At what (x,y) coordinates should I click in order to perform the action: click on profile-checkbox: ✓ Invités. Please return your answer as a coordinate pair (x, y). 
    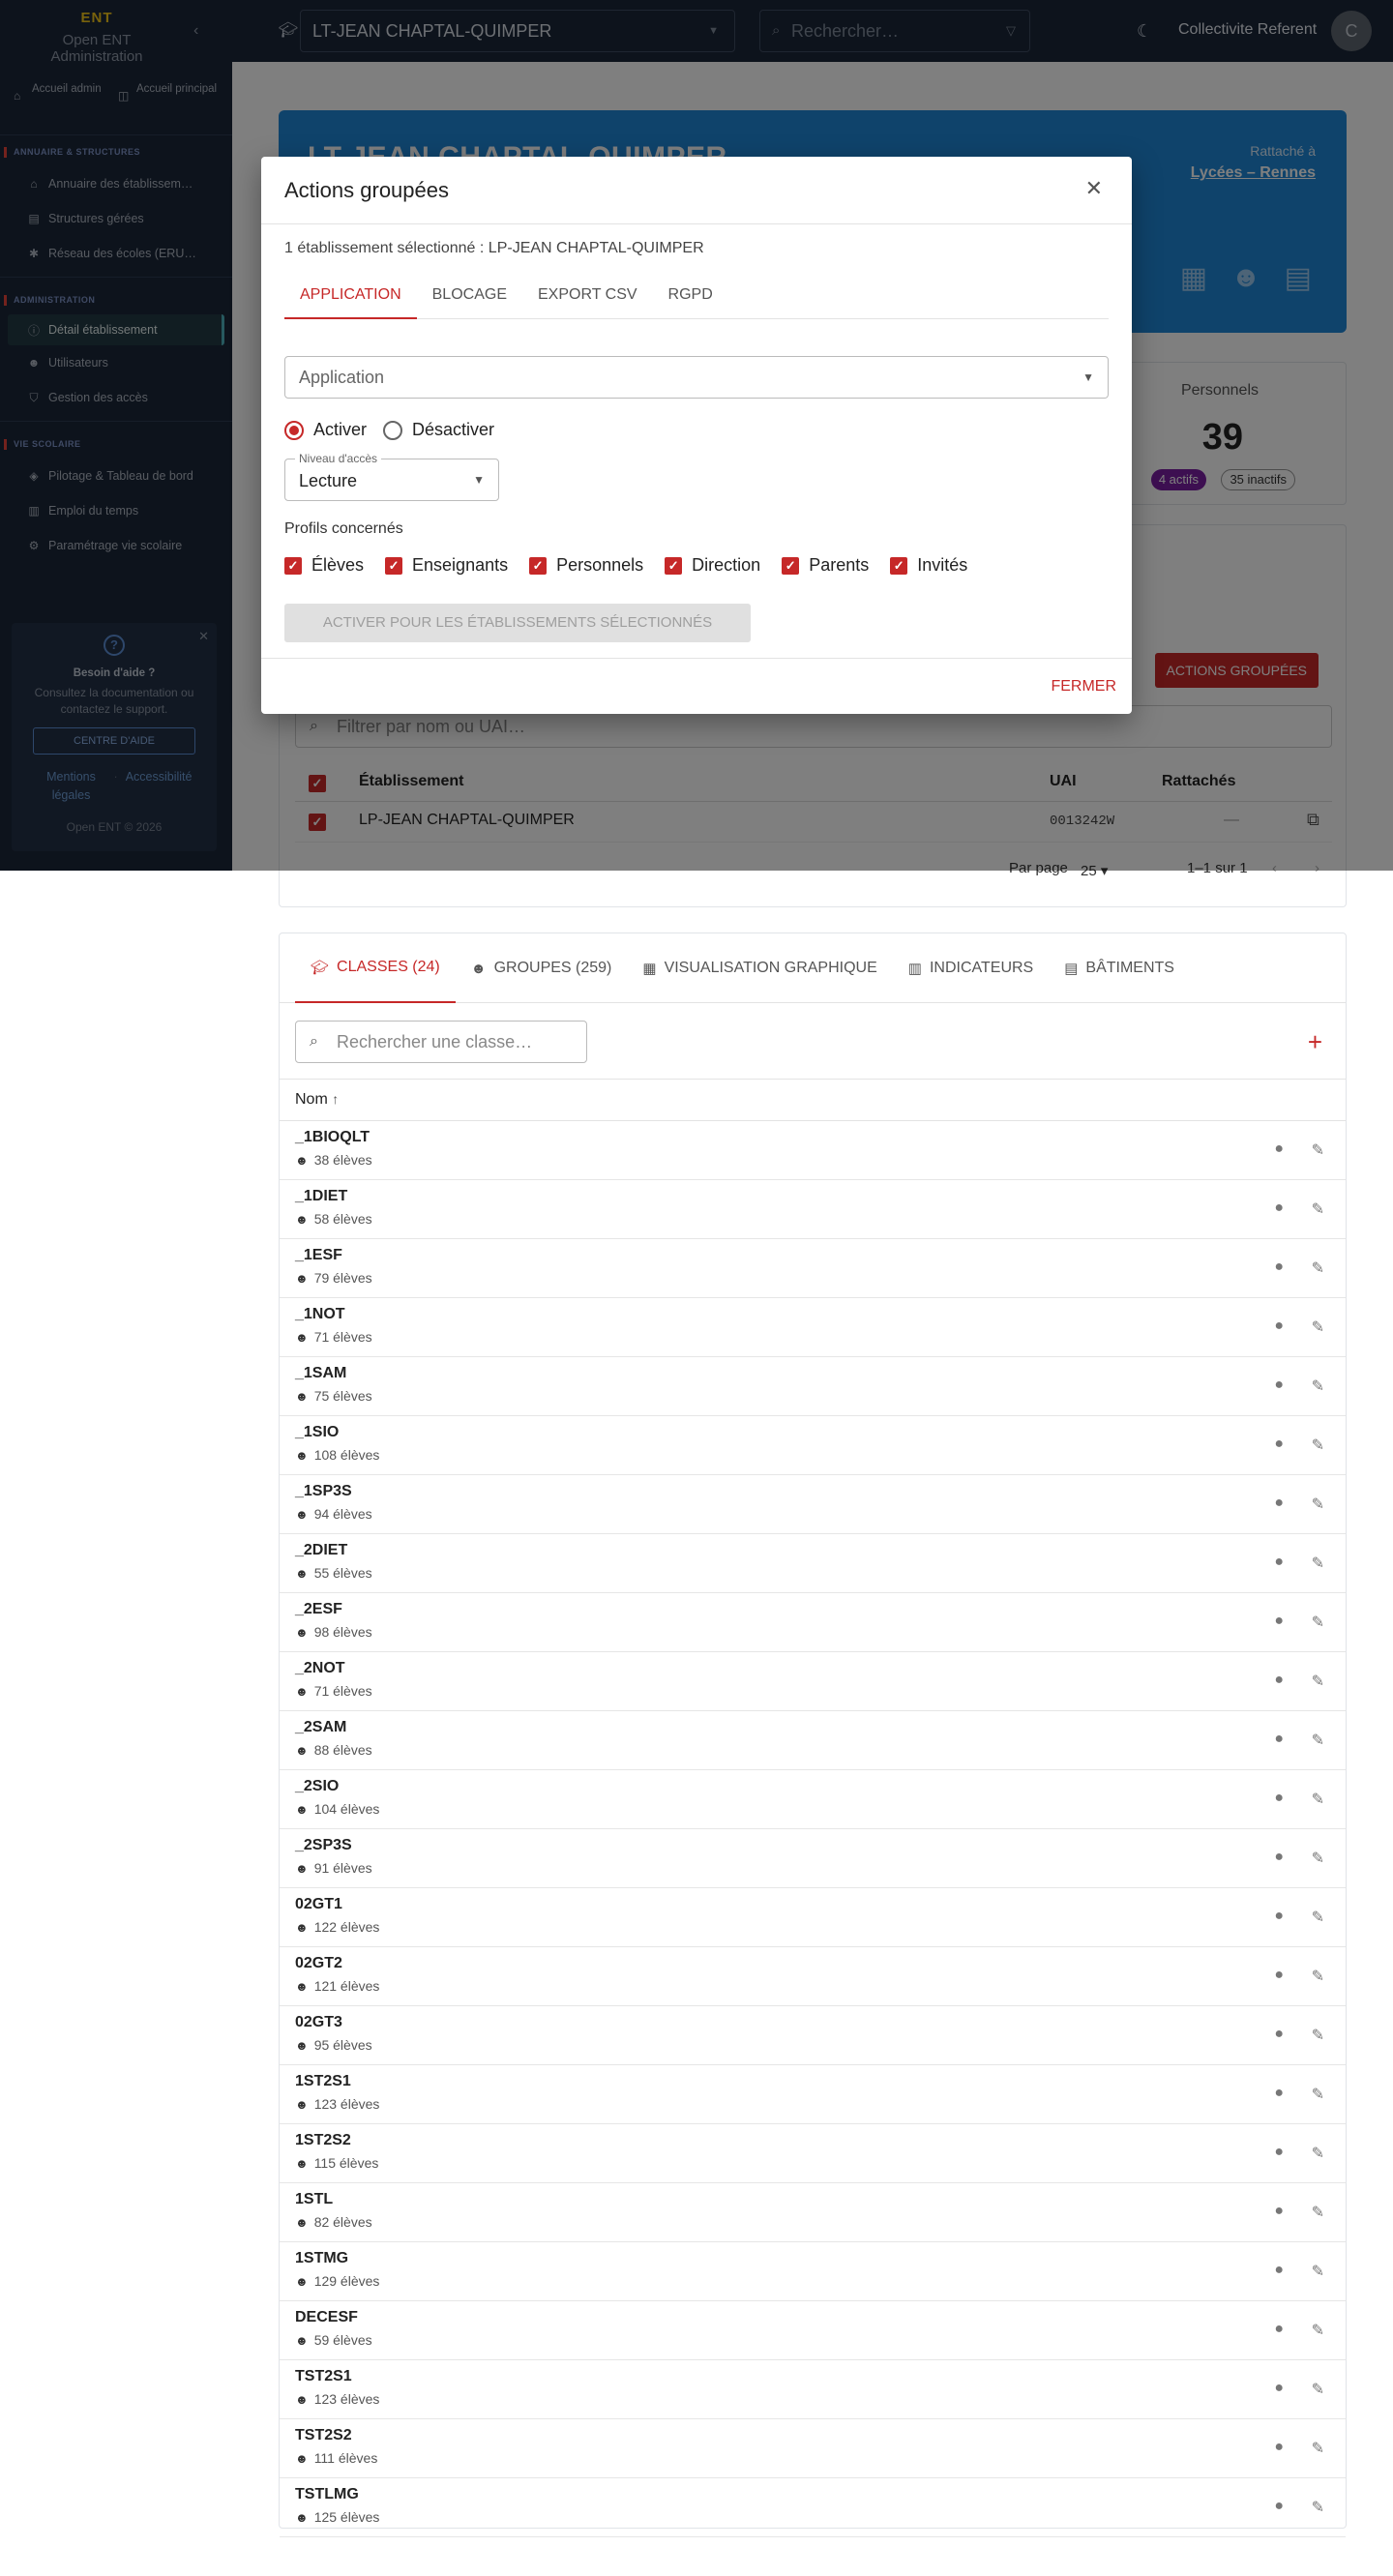
    Looking at the image, I should click on (928, 565).